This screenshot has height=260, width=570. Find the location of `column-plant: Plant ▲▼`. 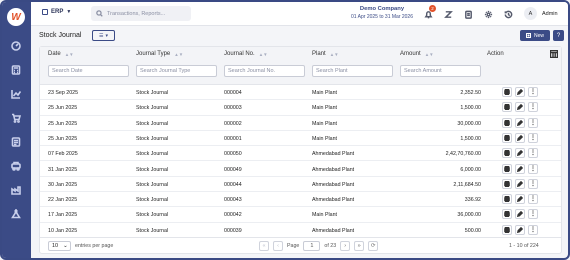

column-plant: Plant ▲▼ is located at coordinates (325, 54).